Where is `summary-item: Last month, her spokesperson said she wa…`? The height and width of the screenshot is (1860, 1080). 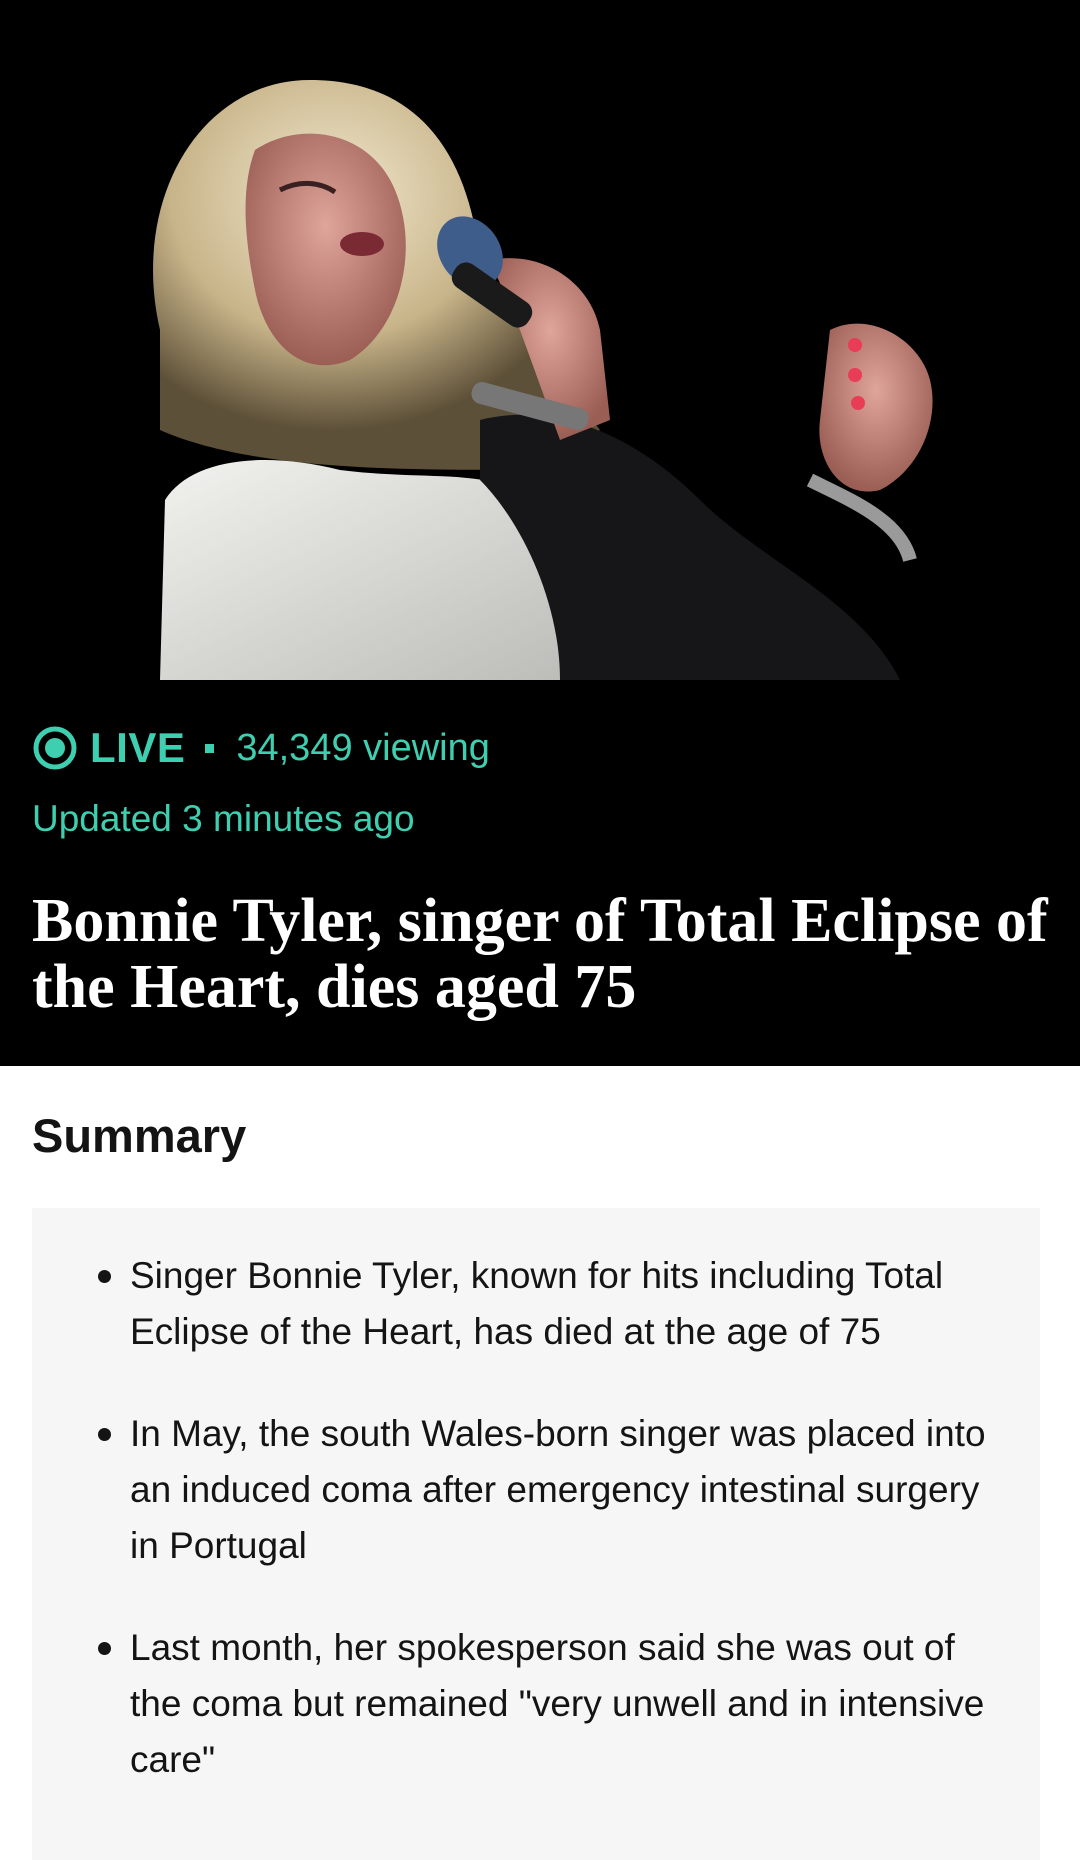 summary-item: Last month, her spokesperson said she wa… is located at coordinates (516, 1704).